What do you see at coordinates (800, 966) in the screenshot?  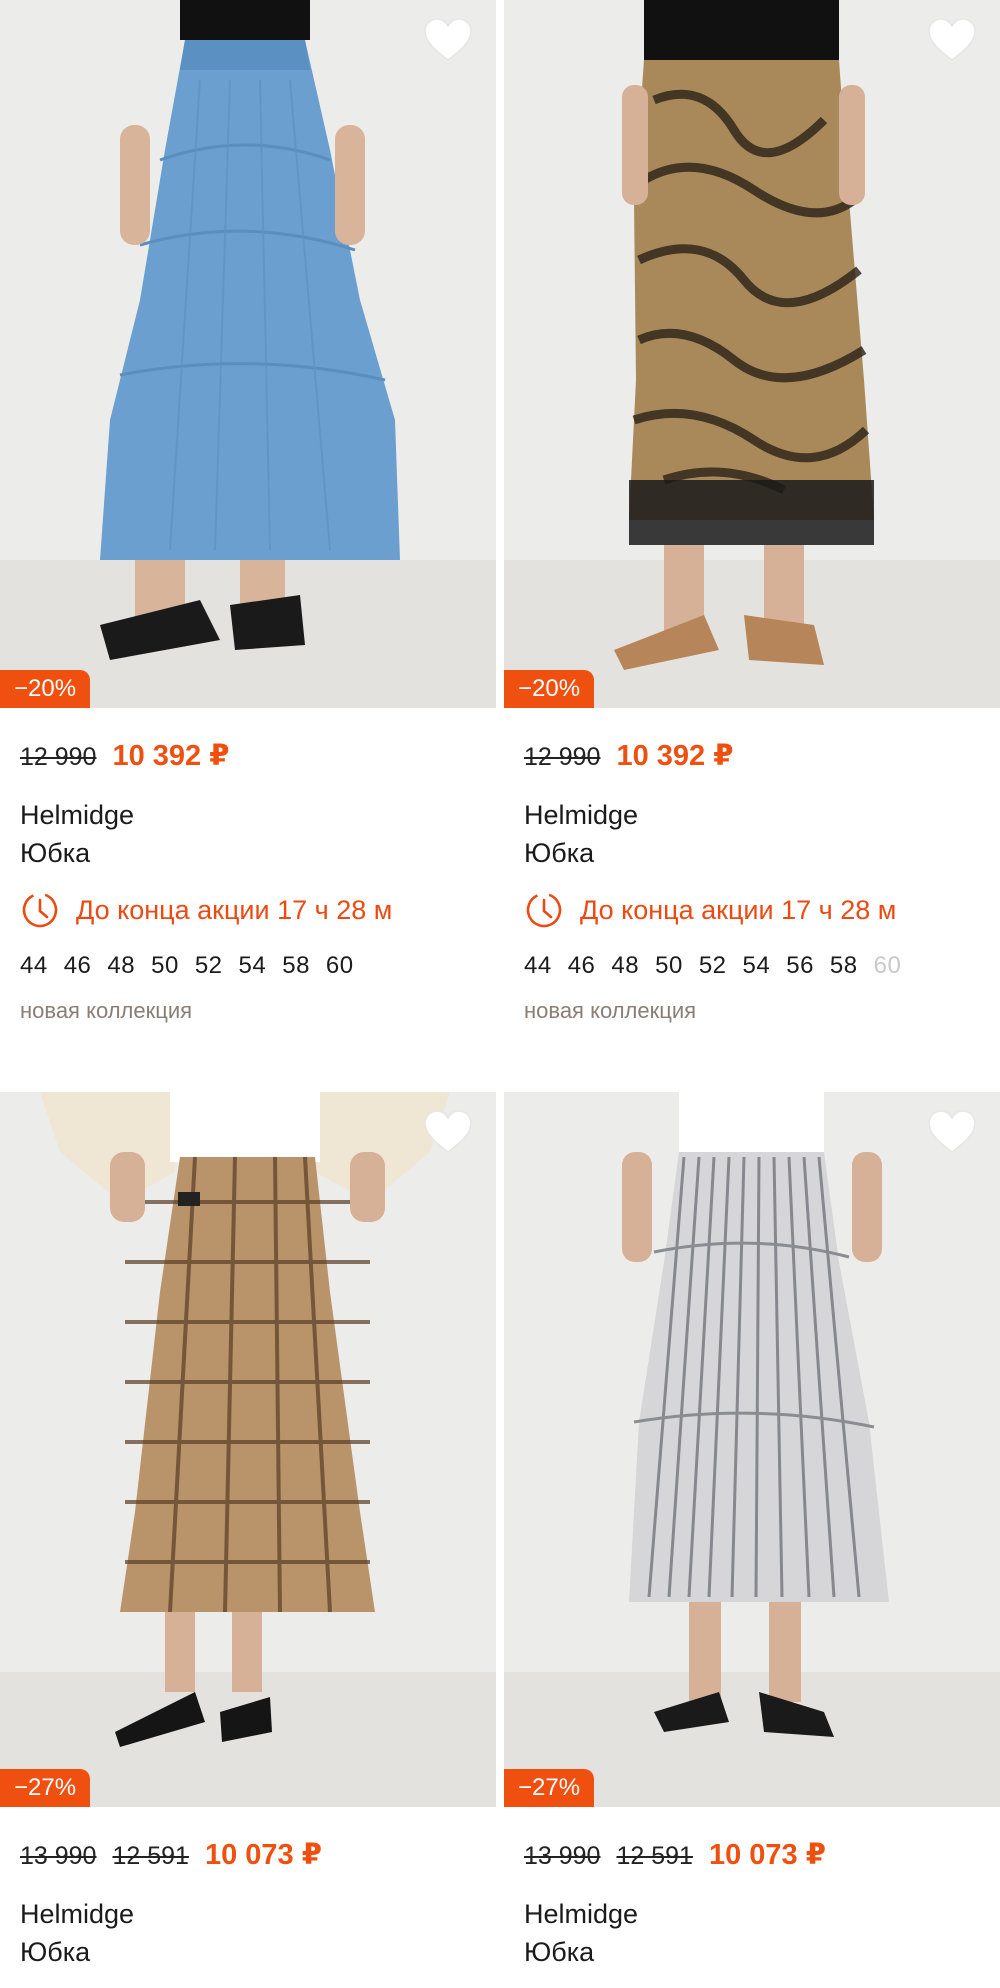 I see `size-option: 56` at bounding box center [800, 966].